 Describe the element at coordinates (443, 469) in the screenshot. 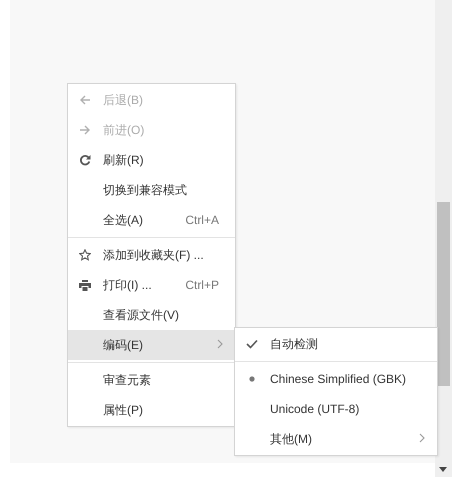

I see `scroll-down-icon` at that location.